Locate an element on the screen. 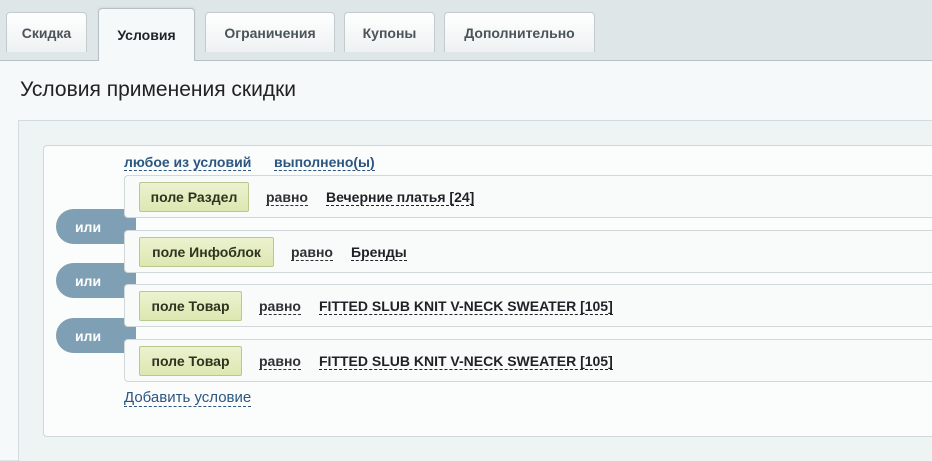  tab-discount: Скидка is located at coordinates (46, 32).